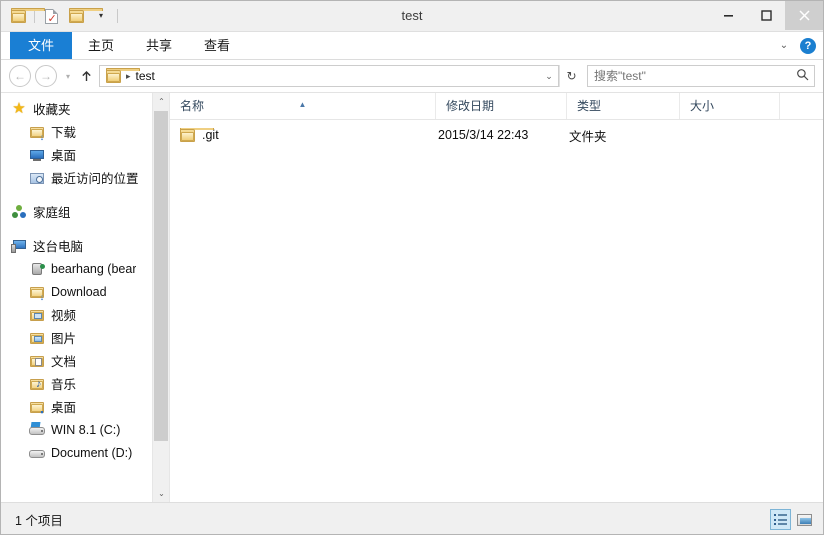 The width and height of the screenshot is (824, 535). I want to click on sidebar-item-recent-places: 最近访问的位置, so click(76, 177).